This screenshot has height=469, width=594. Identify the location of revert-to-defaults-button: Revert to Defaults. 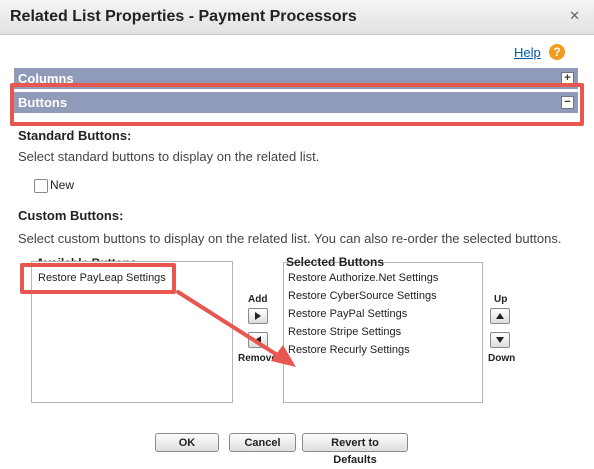
(355, 449).